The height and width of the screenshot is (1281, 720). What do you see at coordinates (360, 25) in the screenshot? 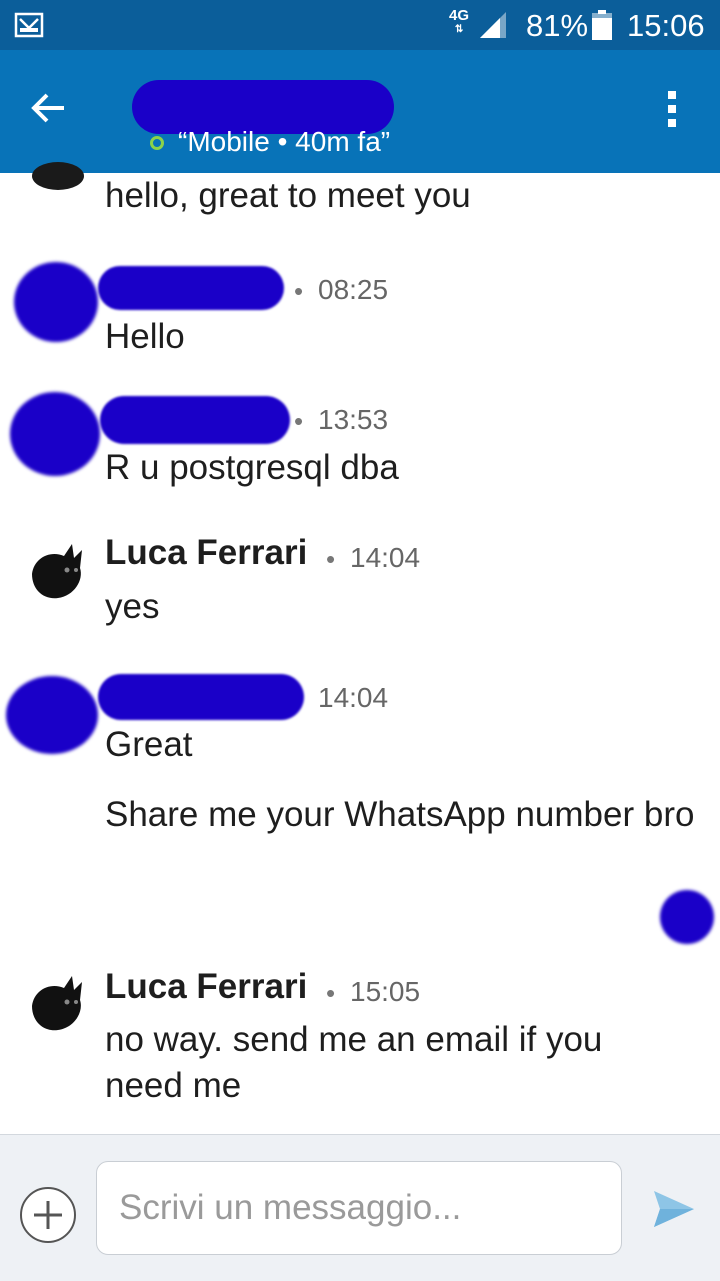
I see `status-bar: 4G ⇅ 81% 15:06` at bounding box center [360, 25].